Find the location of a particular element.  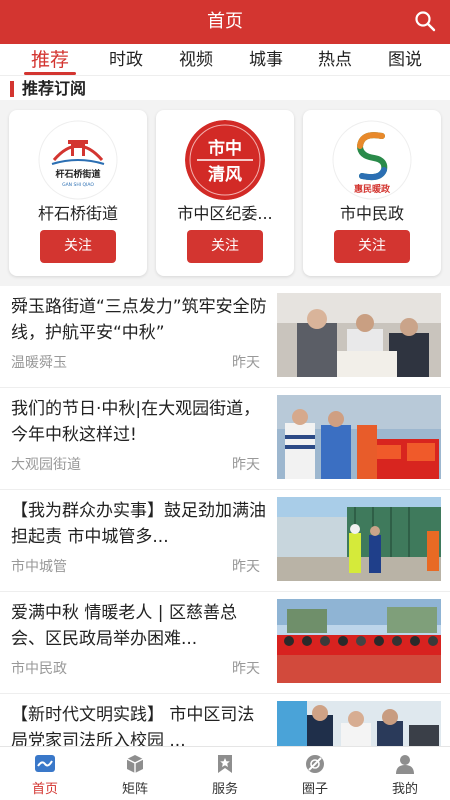

search-icon is located at coordinates (425, 21).